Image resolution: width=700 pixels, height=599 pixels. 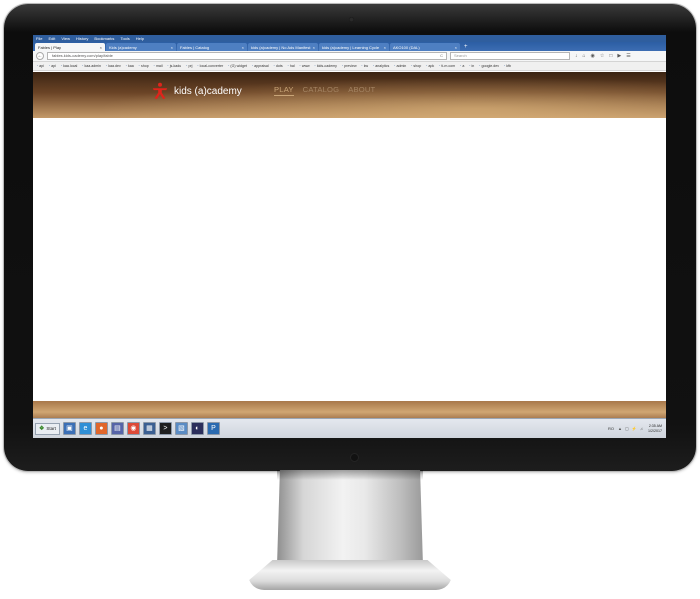 I want to click on nav-catalog: CATALOG, so click(x=321, y=90).